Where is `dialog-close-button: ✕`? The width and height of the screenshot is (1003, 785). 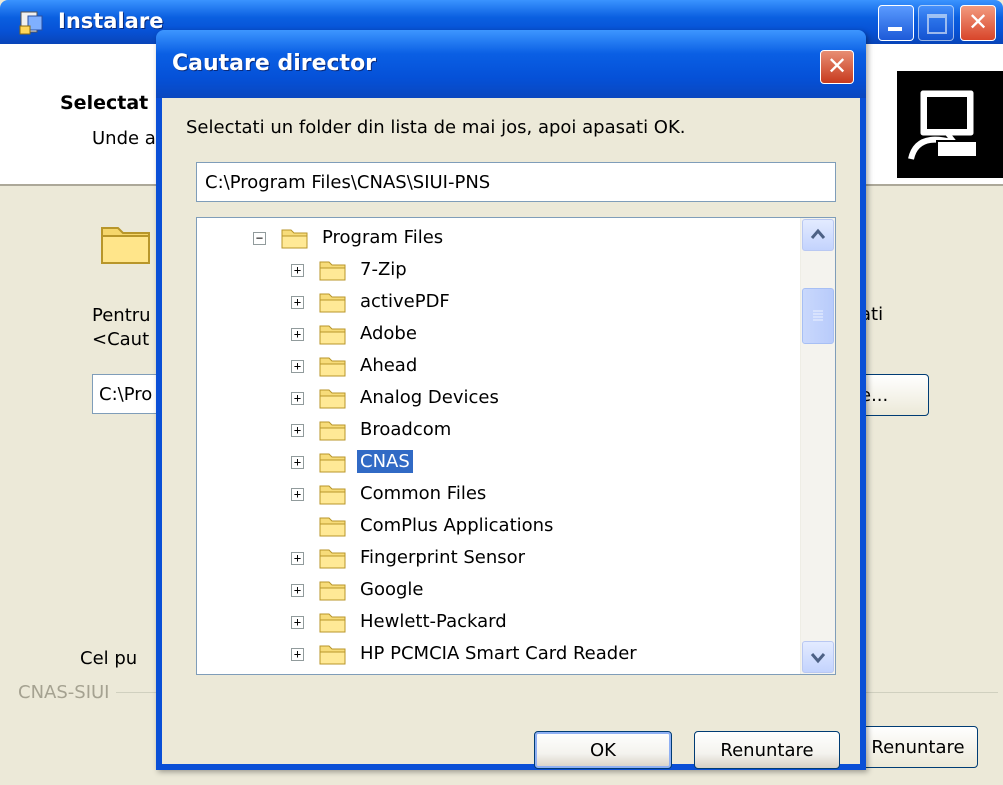
dialog-close-button: ✕ is located at coordinates (837, 67).